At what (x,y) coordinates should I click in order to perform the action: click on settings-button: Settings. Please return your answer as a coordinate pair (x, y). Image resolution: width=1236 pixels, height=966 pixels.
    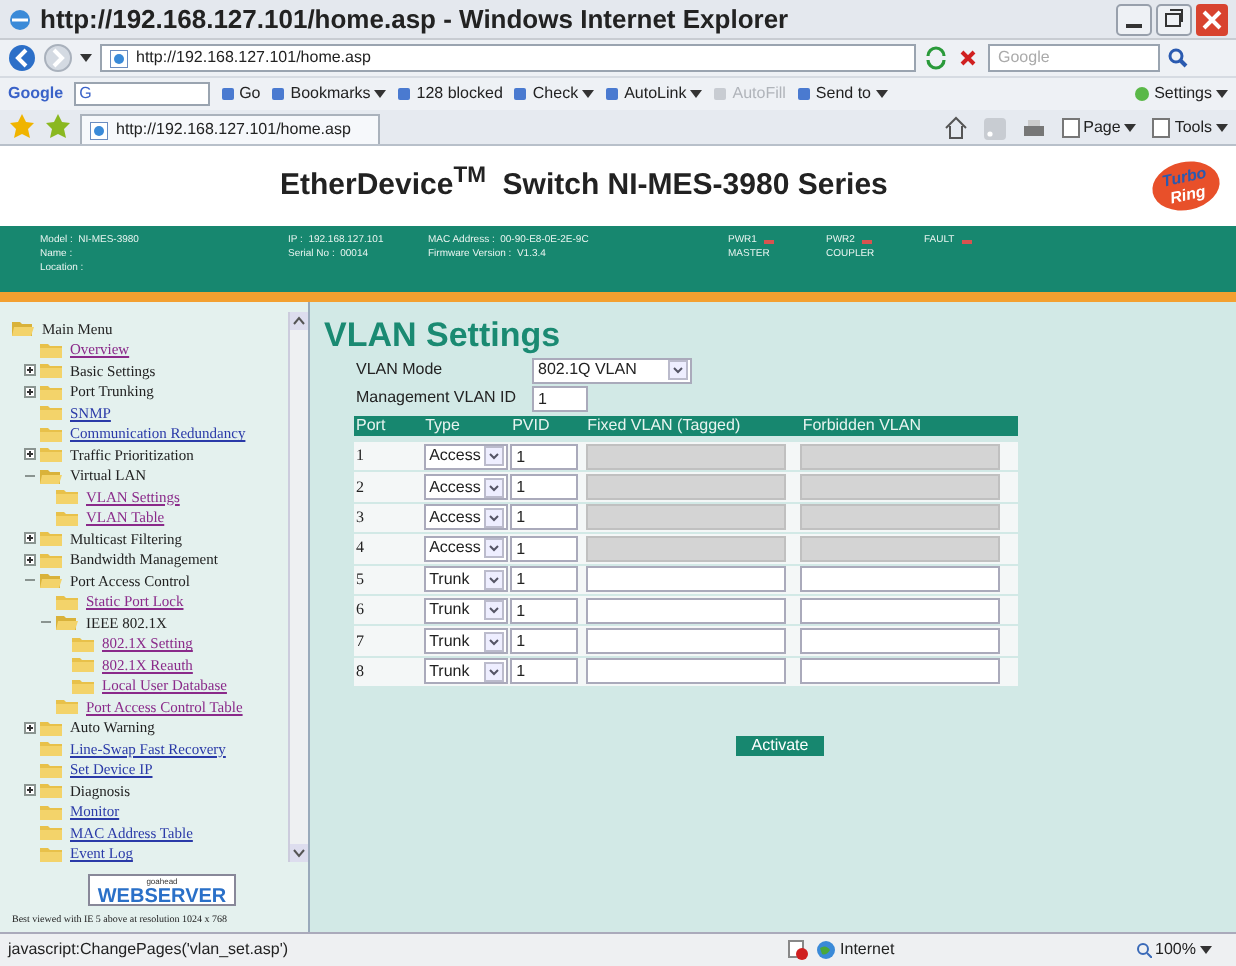
    Looking at the image, I should click on (1181, 94).